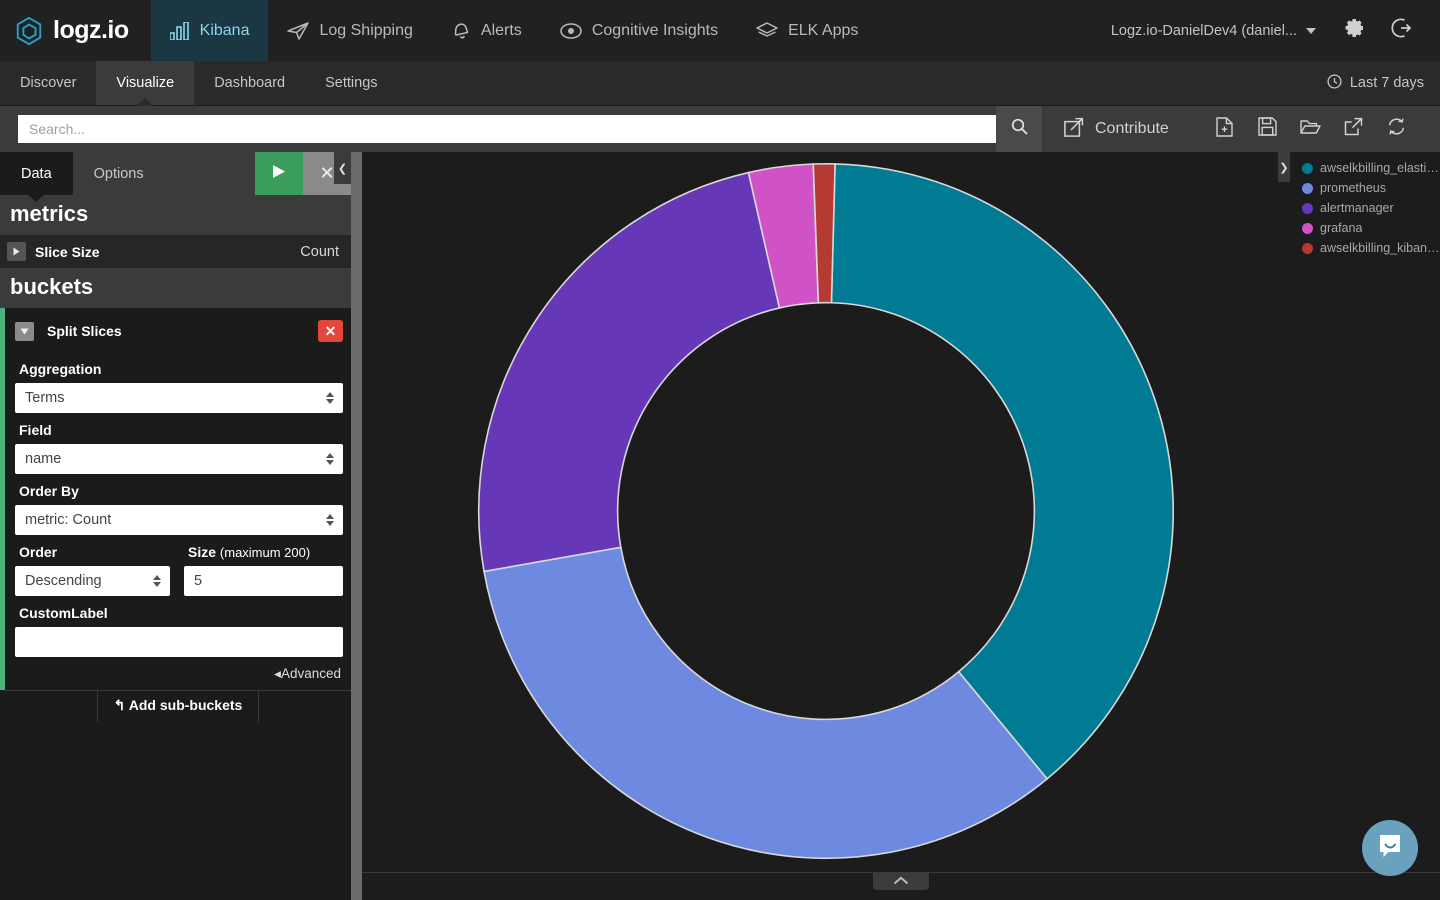  I want to click on legend-label: awselkbilling_kibana_1, so click(1380, 248).